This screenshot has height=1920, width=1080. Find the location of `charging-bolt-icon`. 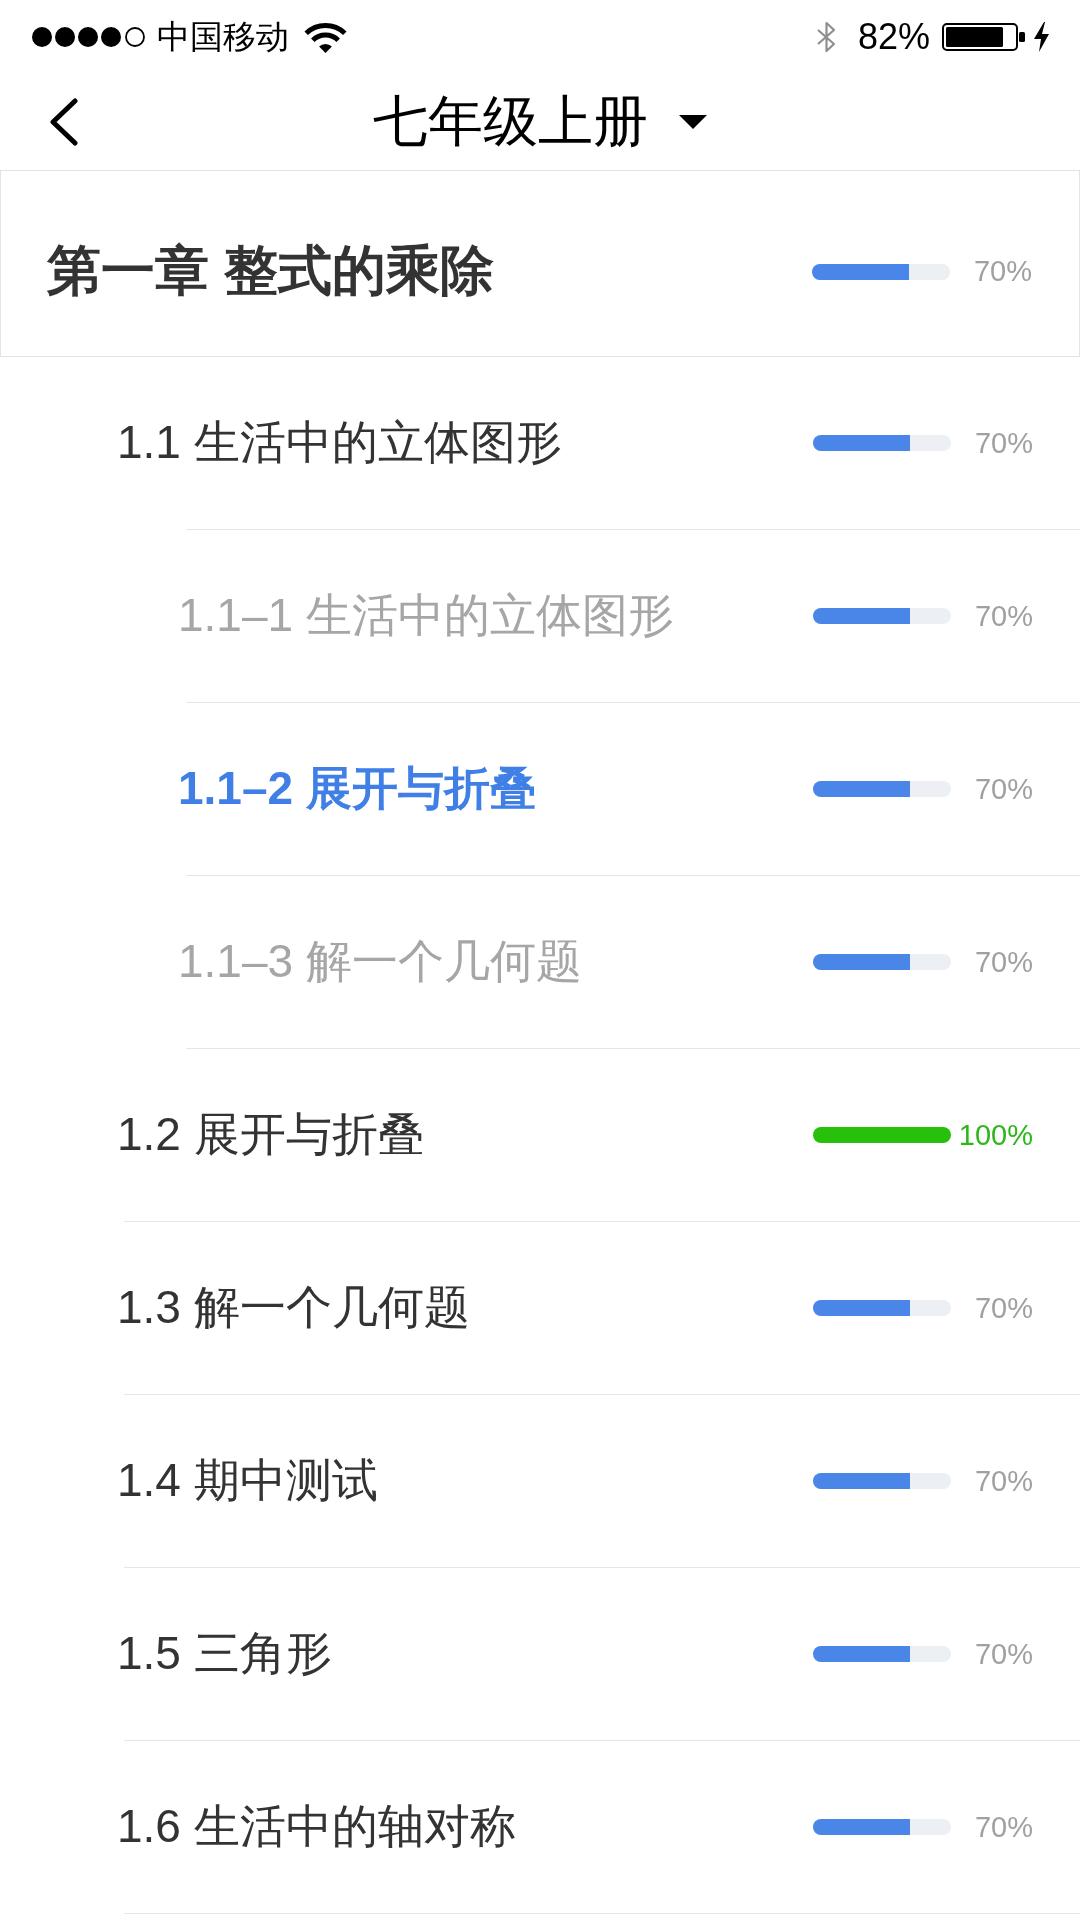

charging-bolt-icon is located at coordinates (1041, 37).